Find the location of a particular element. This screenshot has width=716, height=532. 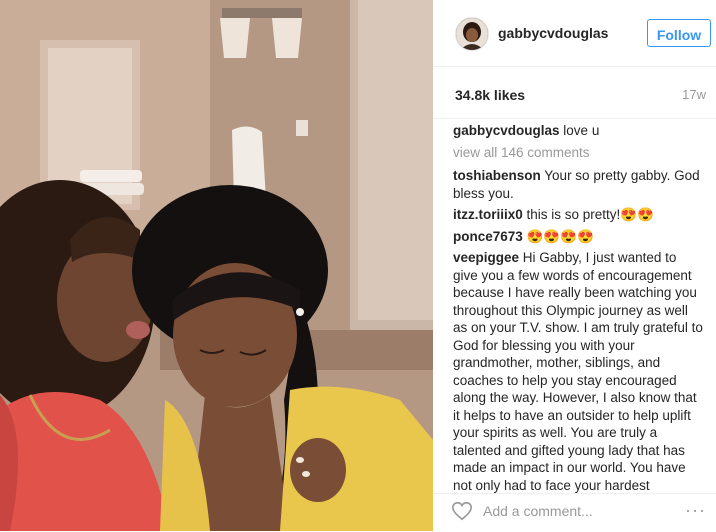

heart-icon is located at coordinates (462, 513).